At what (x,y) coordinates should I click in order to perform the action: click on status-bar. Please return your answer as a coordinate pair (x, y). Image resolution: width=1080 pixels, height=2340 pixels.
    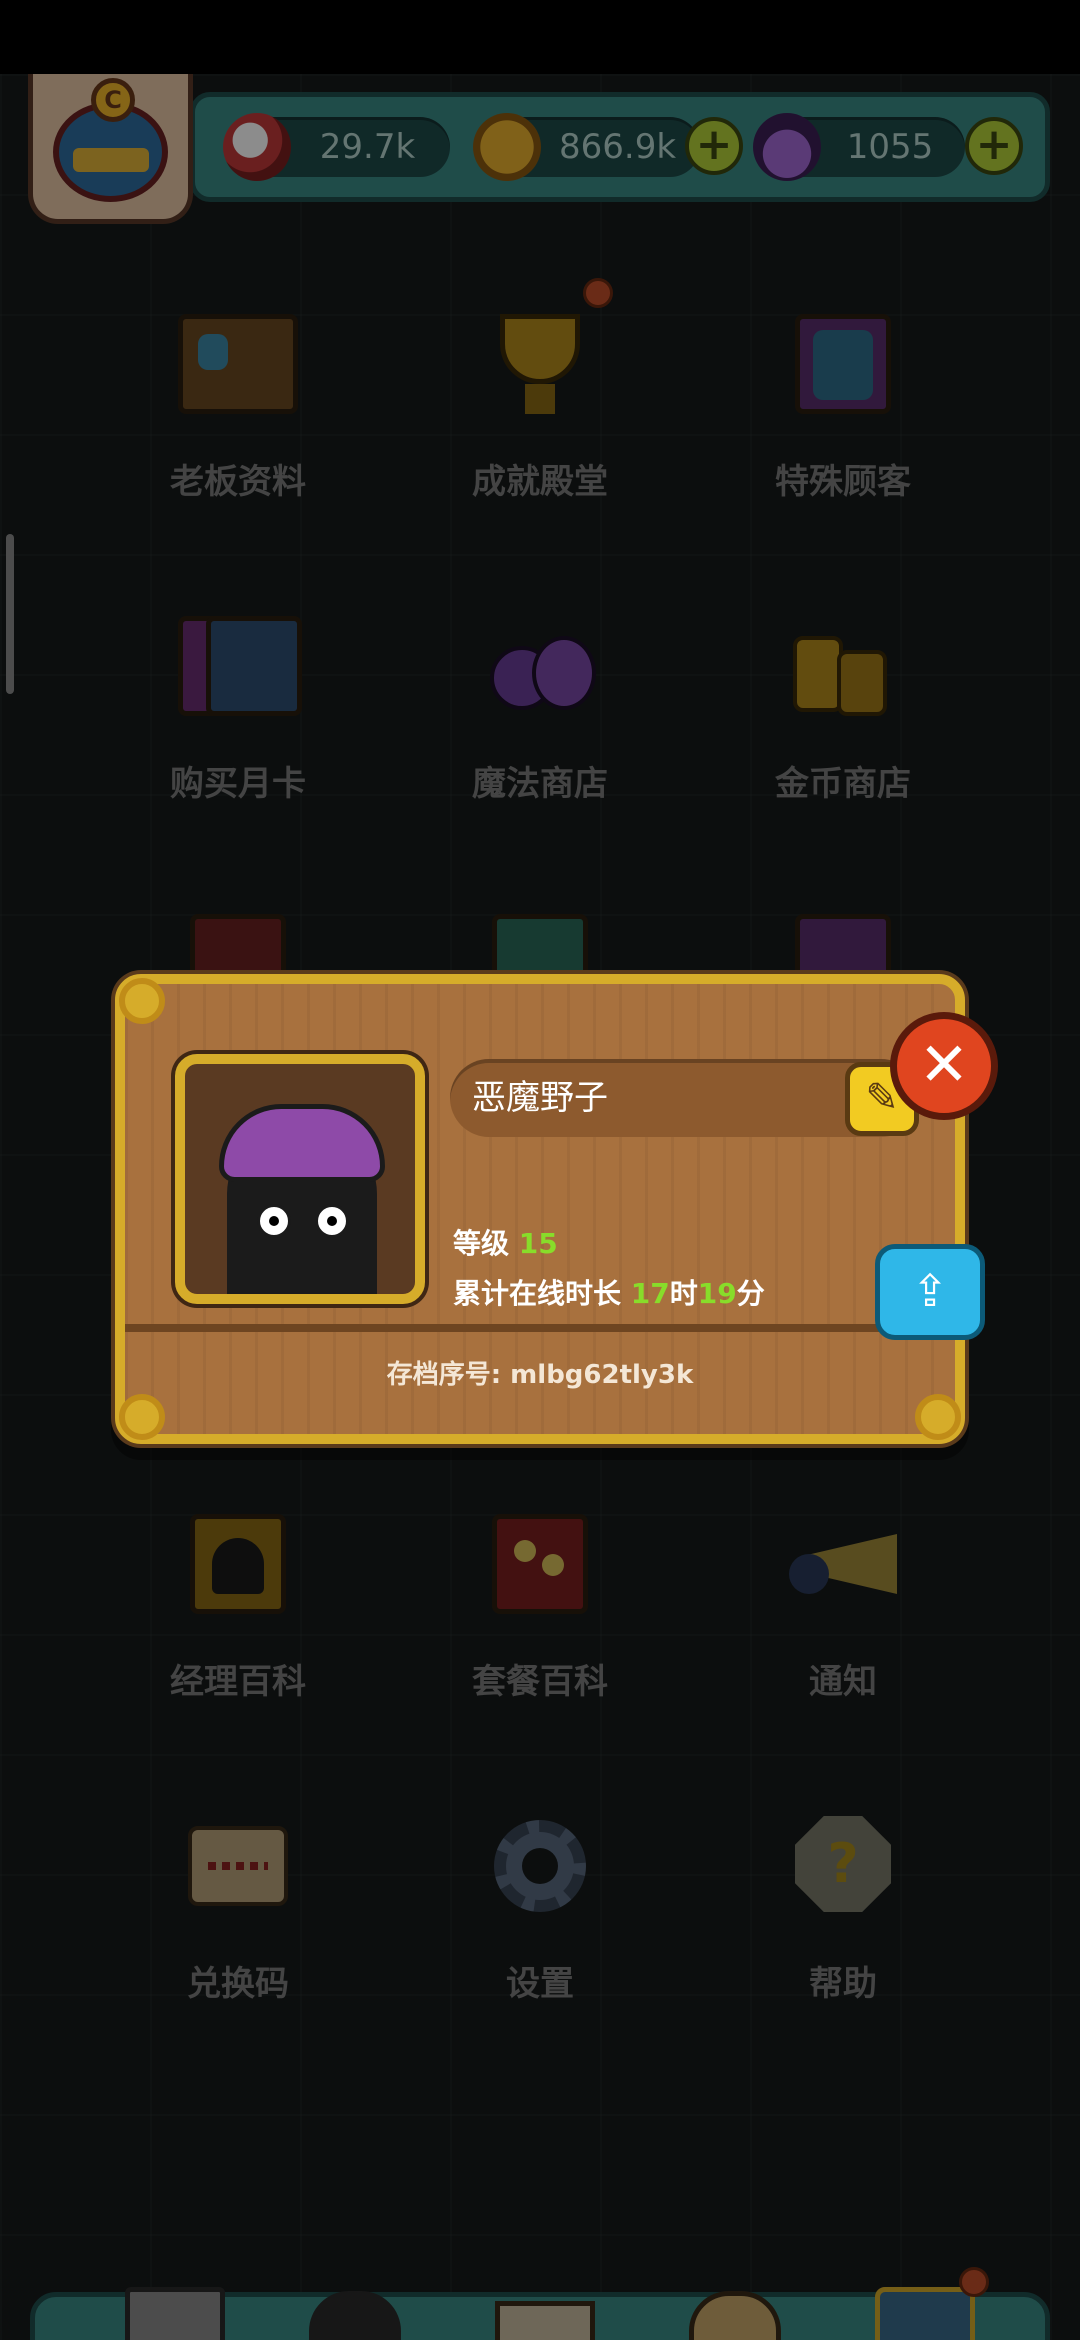
    Looking at the image, I should click on (540, 37).